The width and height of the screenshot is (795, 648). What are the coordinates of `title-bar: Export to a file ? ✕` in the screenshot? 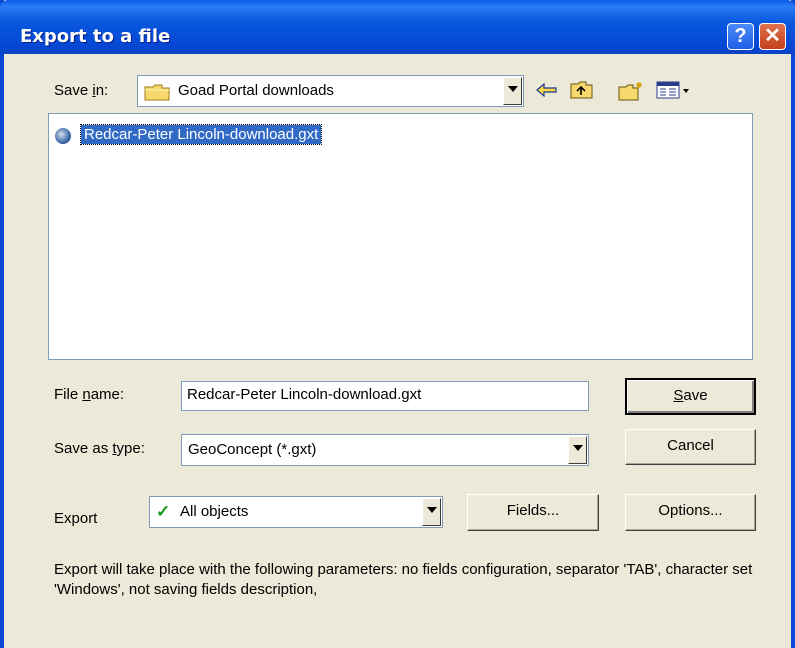 It's located at (397, 27).